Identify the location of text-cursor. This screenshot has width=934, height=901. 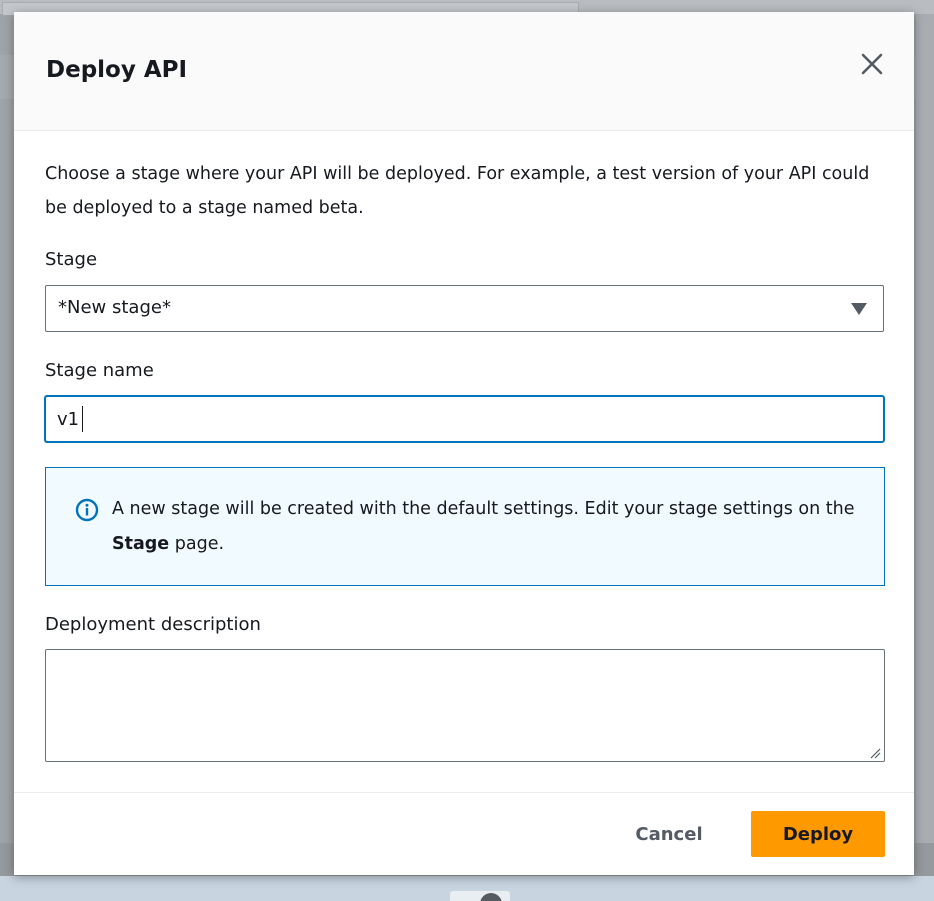
(82, 419).